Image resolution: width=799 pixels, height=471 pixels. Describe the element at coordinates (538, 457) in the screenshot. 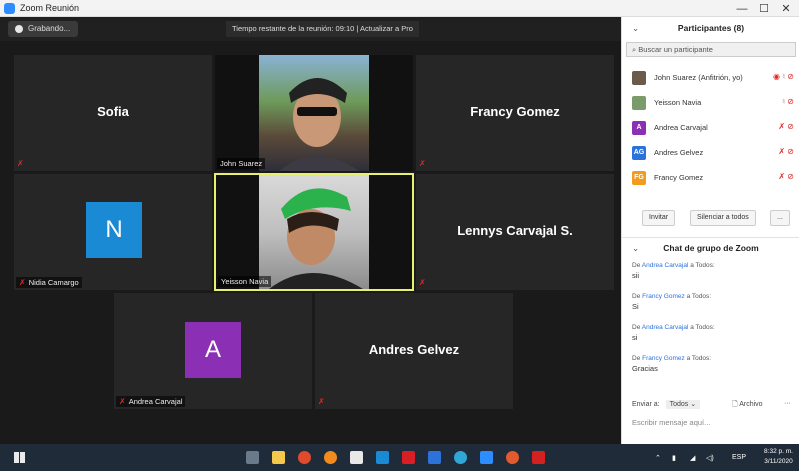

I see `pdf-icon` at that location.